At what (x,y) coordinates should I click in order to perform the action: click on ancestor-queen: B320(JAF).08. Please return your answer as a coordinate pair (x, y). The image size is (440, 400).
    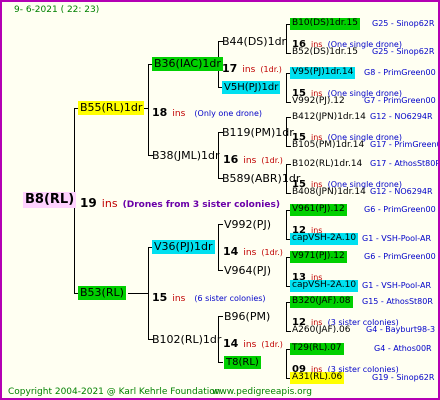
    Looking at the image, I should click on (321, 302).